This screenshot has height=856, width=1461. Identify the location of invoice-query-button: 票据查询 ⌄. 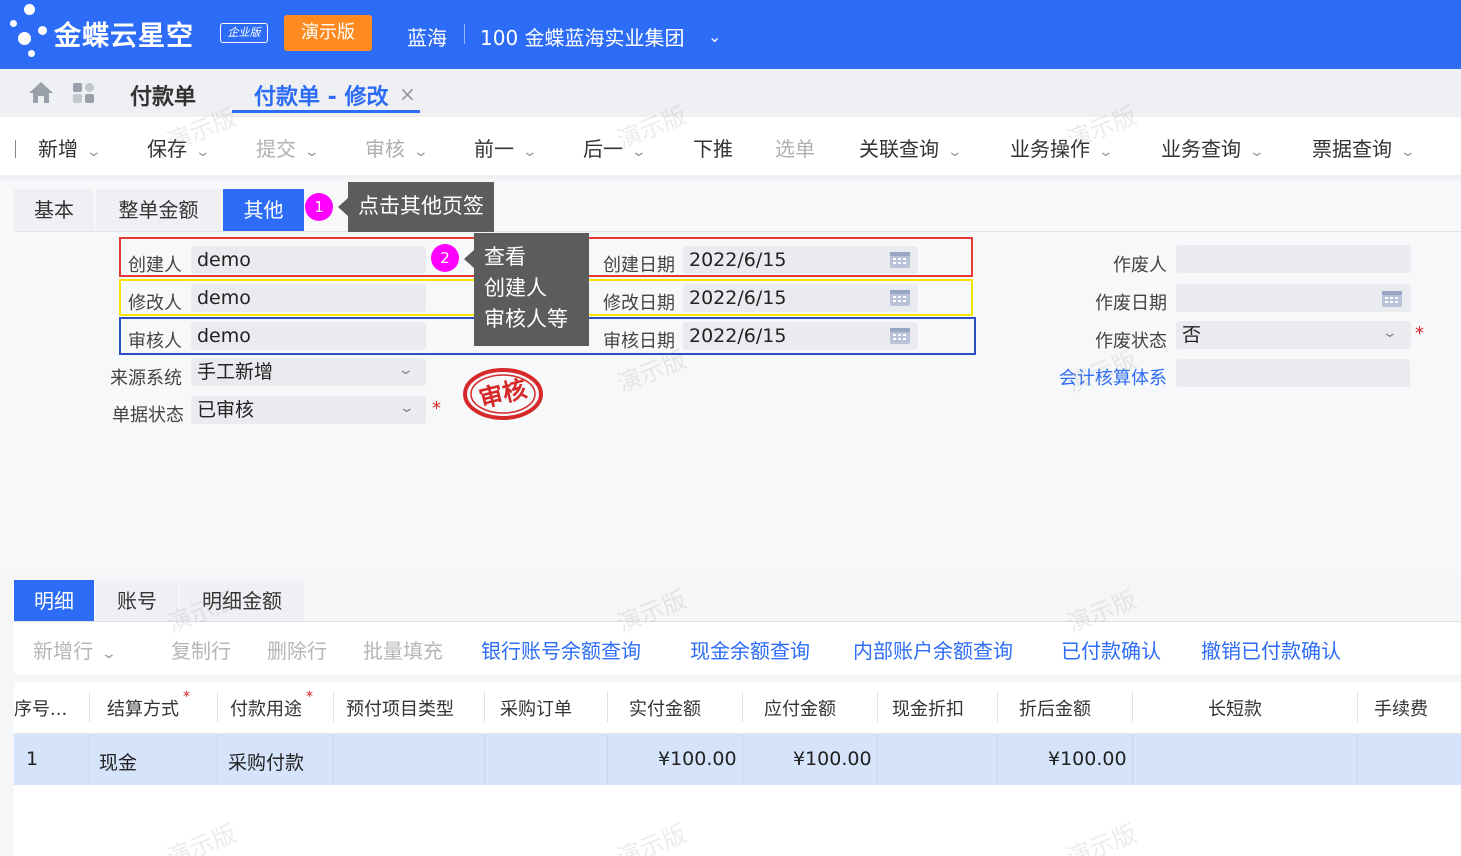
(1364, 147).